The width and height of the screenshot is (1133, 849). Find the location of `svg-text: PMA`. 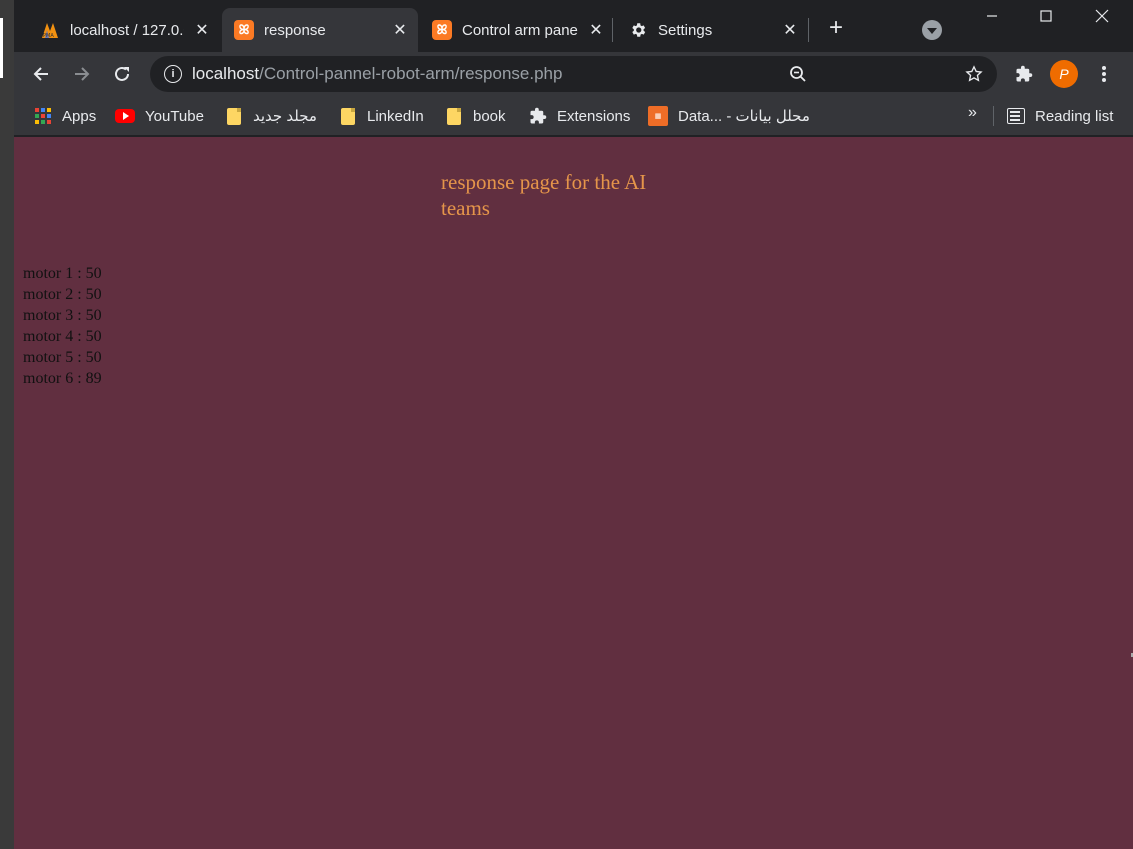

svg-text: PMA is located at coordinates (48, 36).